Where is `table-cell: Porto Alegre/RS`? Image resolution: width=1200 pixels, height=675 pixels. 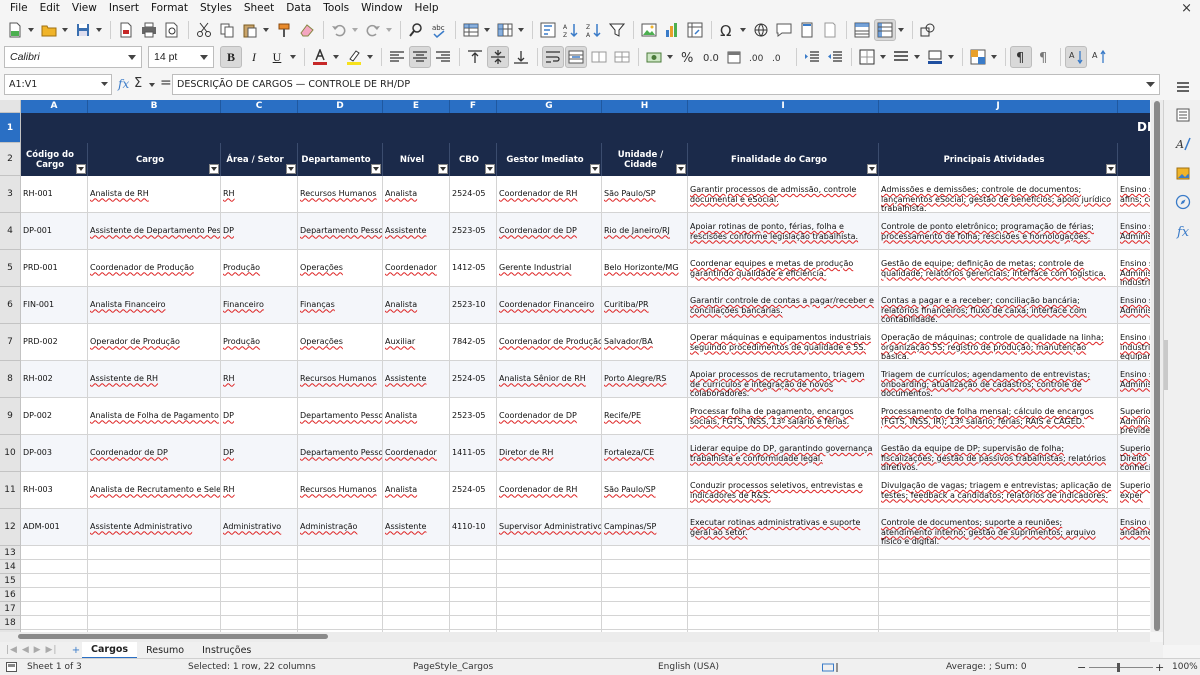 table-cell: Porto Alegre/RS is located at coordinates (645, 379).